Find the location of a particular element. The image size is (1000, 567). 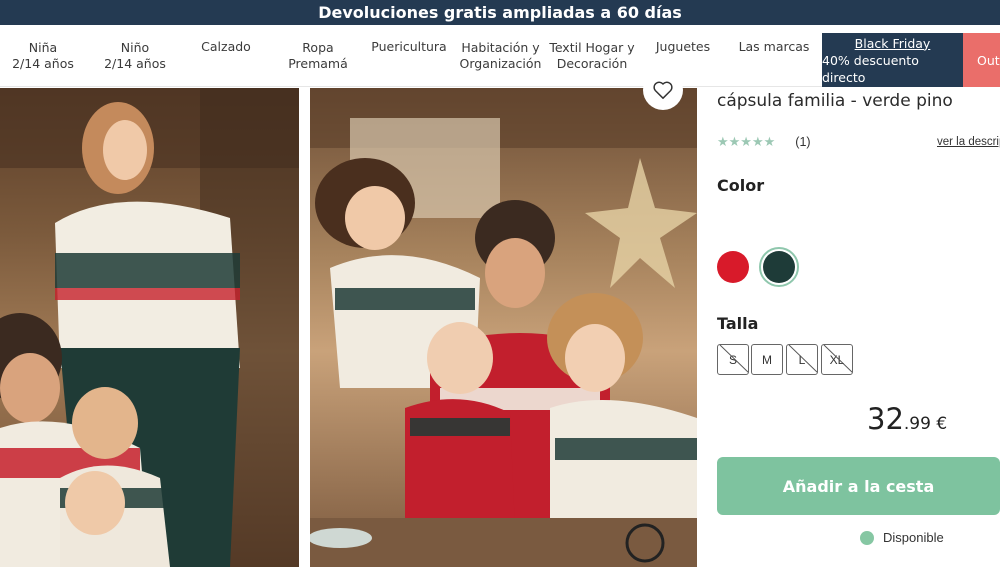

nav-item-nino: Niño 2/14 años is located at coordinates (135, 56).